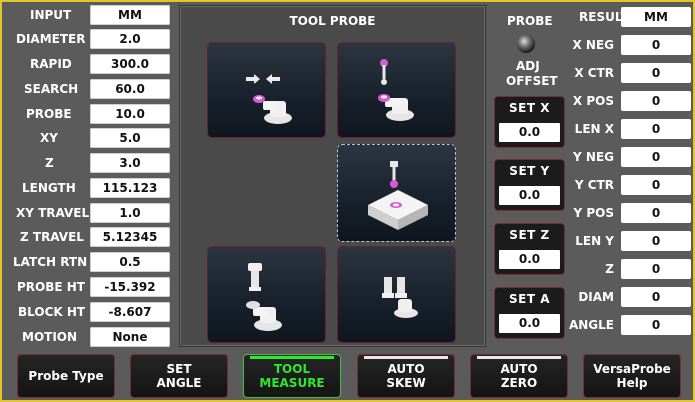 This screenshot has width=695, height=402. What do you see at coordinates (656, 269) in the screenshot?
I see `result-z: 0` at bounding box center [656, 269].